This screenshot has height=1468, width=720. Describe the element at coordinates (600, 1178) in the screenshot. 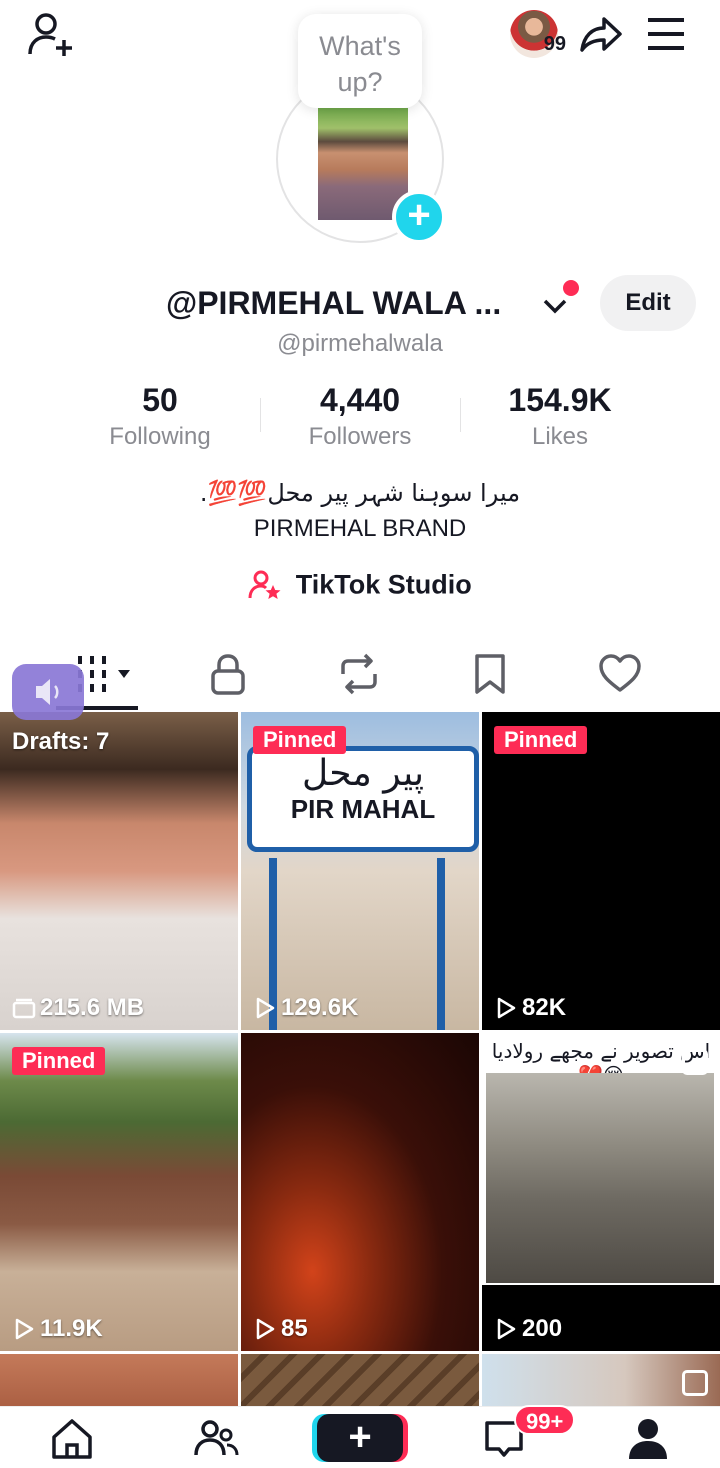

I see `video-thumbnail` at that location.